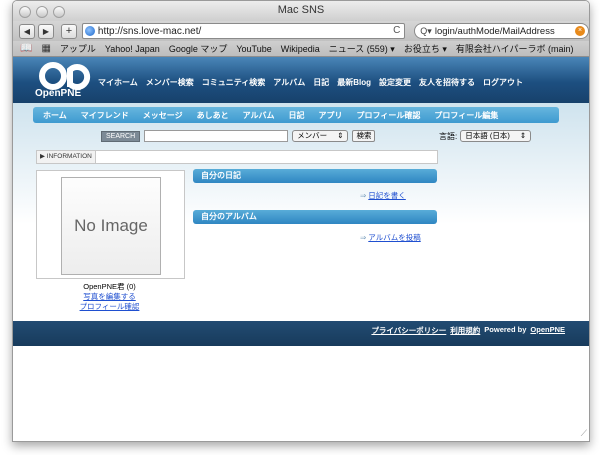  What do you see at coordinates (579, 31) in the screenshot?
I see `clear-search-icon: ×` at bounding box center [579, 31].